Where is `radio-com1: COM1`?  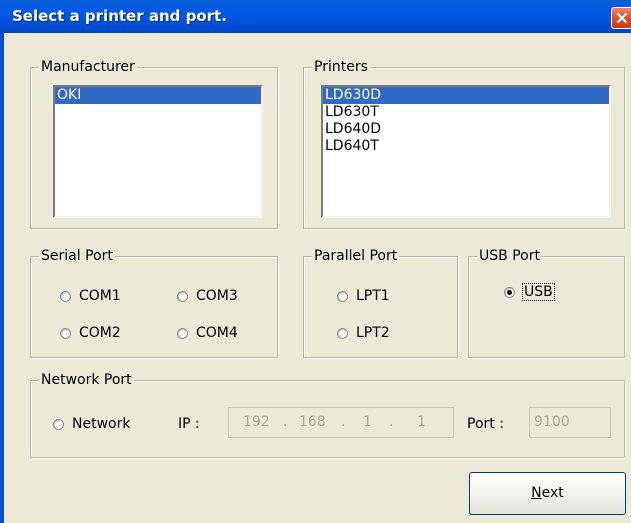
radio-com1: COM1 is located at coordinates (90, 296).